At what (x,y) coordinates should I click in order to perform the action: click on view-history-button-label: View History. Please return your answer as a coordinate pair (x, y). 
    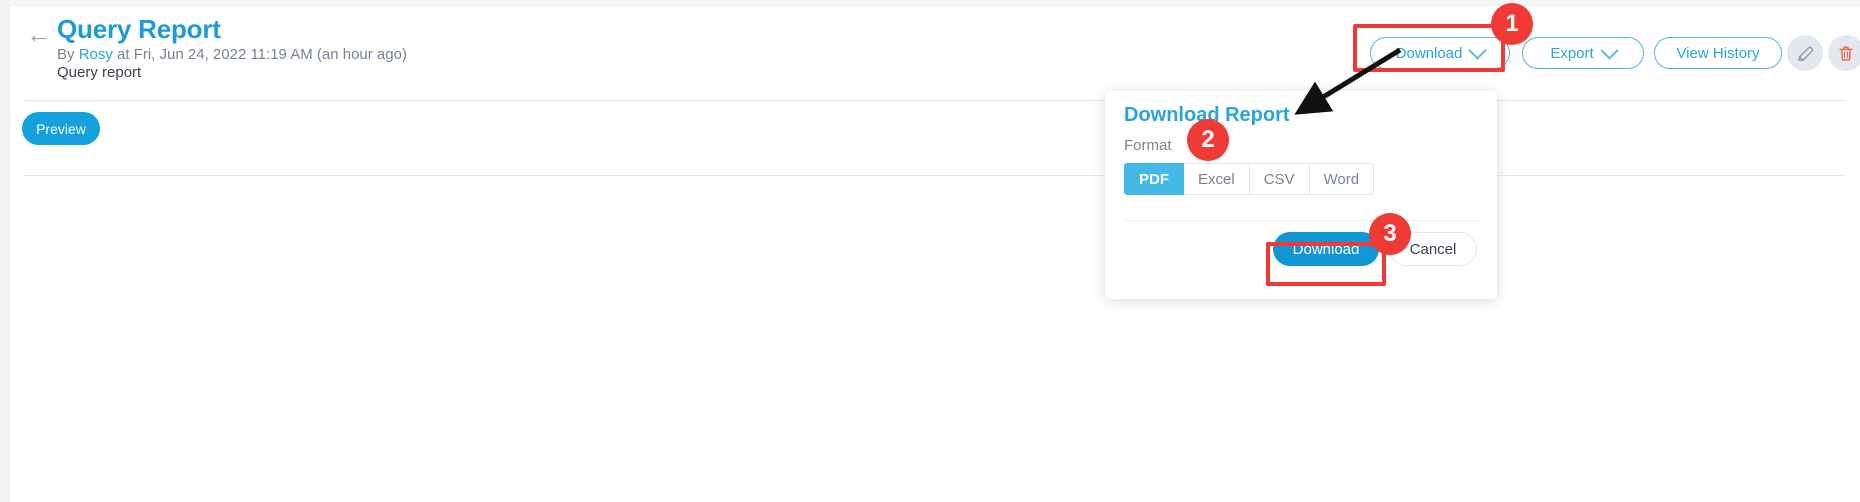
    Looking at the image, I should click on (1718, 53).